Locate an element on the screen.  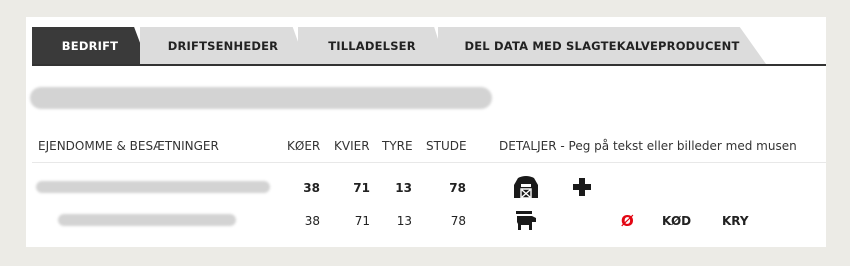
property-name-redacted is located at coordinates (153, 187).